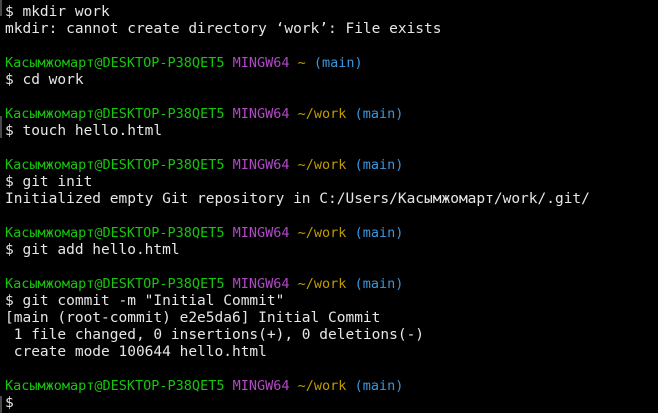  I want to click on command-line: $ git commit -m "Initial Commit", so click(331, 301).